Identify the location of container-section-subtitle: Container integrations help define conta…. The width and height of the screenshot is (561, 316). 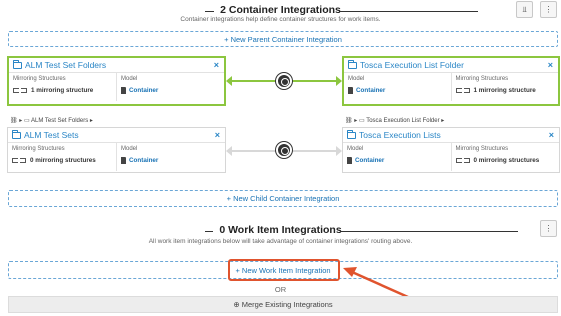
(280, 19).